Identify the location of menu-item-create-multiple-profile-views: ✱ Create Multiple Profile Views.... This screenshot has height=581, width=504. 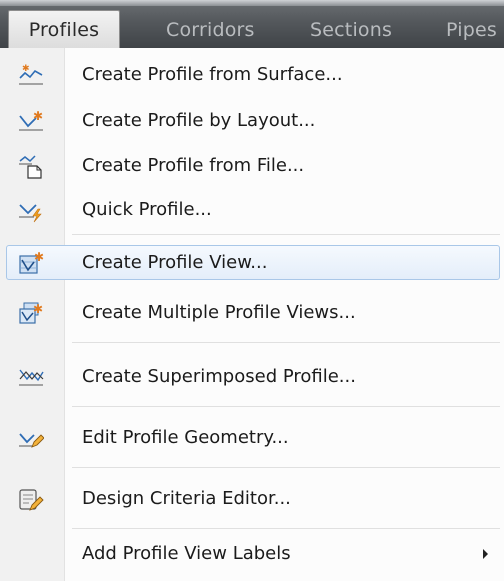
(252, 313).